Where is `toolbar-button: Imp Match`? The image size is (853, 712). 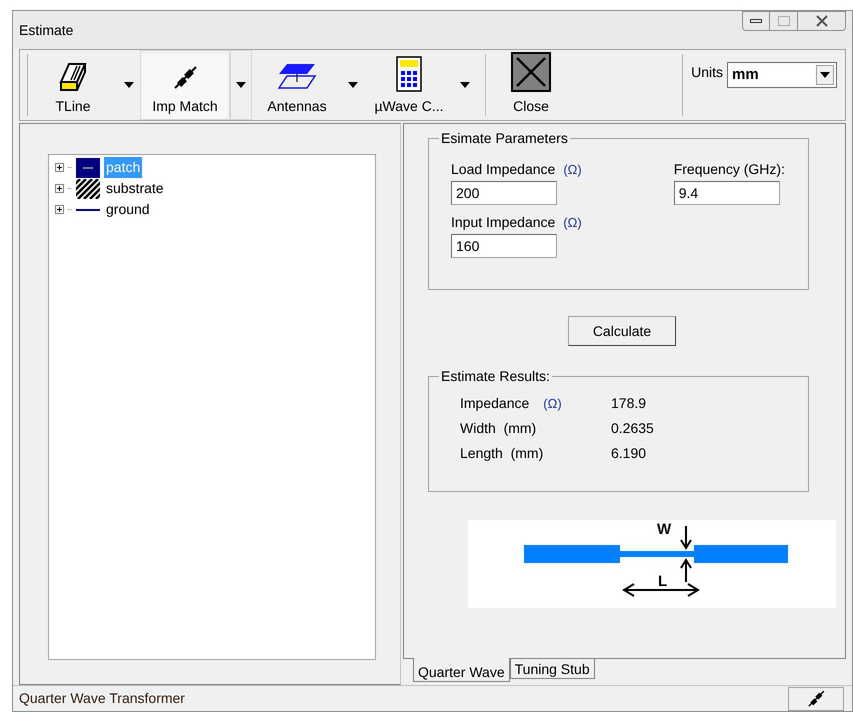 toolbar-button: Imp Match is located at coordinates (185, 85).